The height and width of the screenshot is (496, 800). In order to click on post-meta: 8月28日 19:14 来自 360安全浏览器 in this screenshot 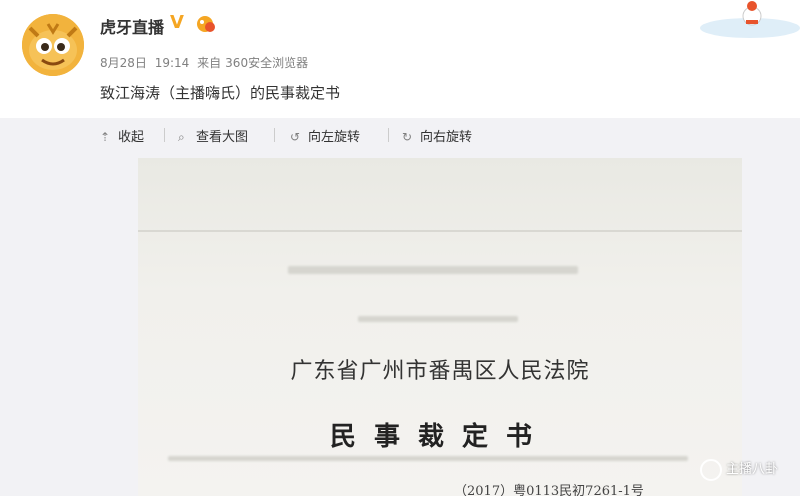, I will do `click(206, 62)`.